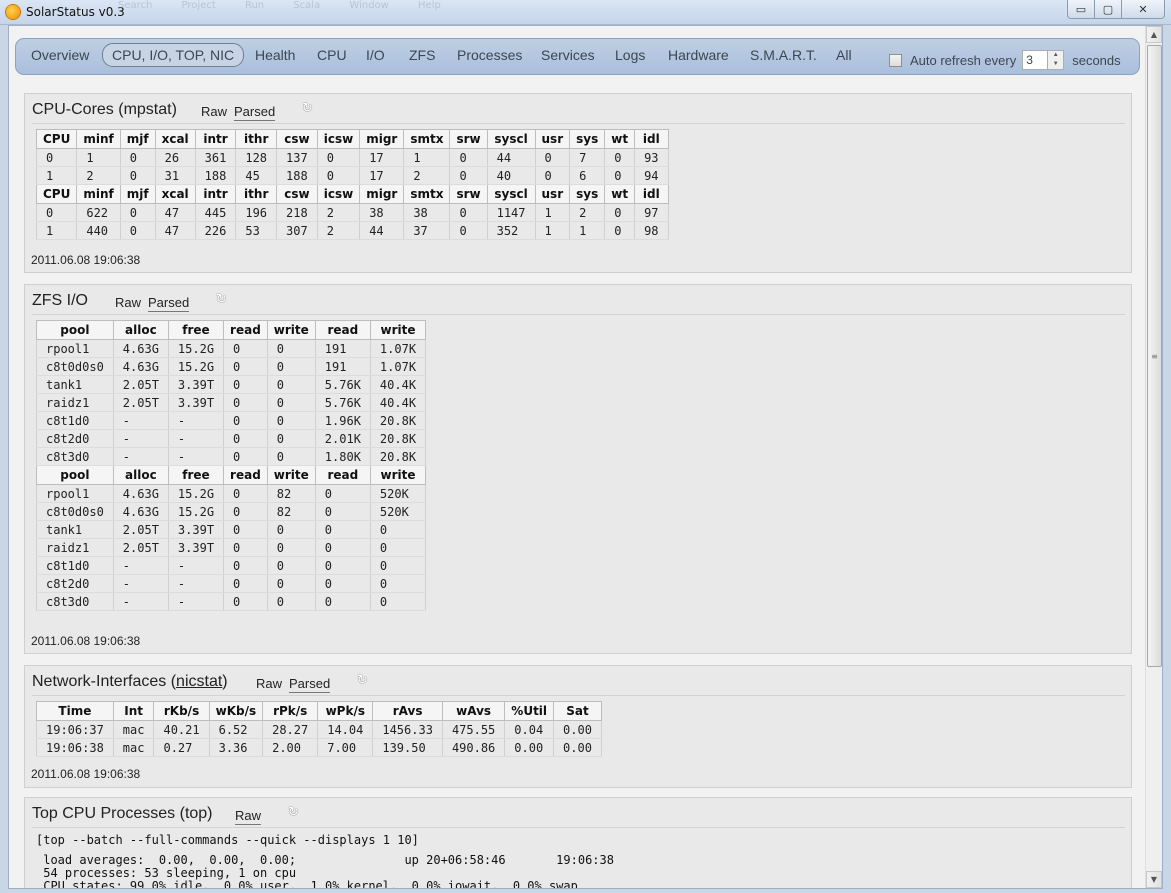 The height and width of the screenshot is (893, 1171). What do you see at coordinates (568, 55) in the screenshot?
I see `tab-services: Services` at bounding box center [568, 55].